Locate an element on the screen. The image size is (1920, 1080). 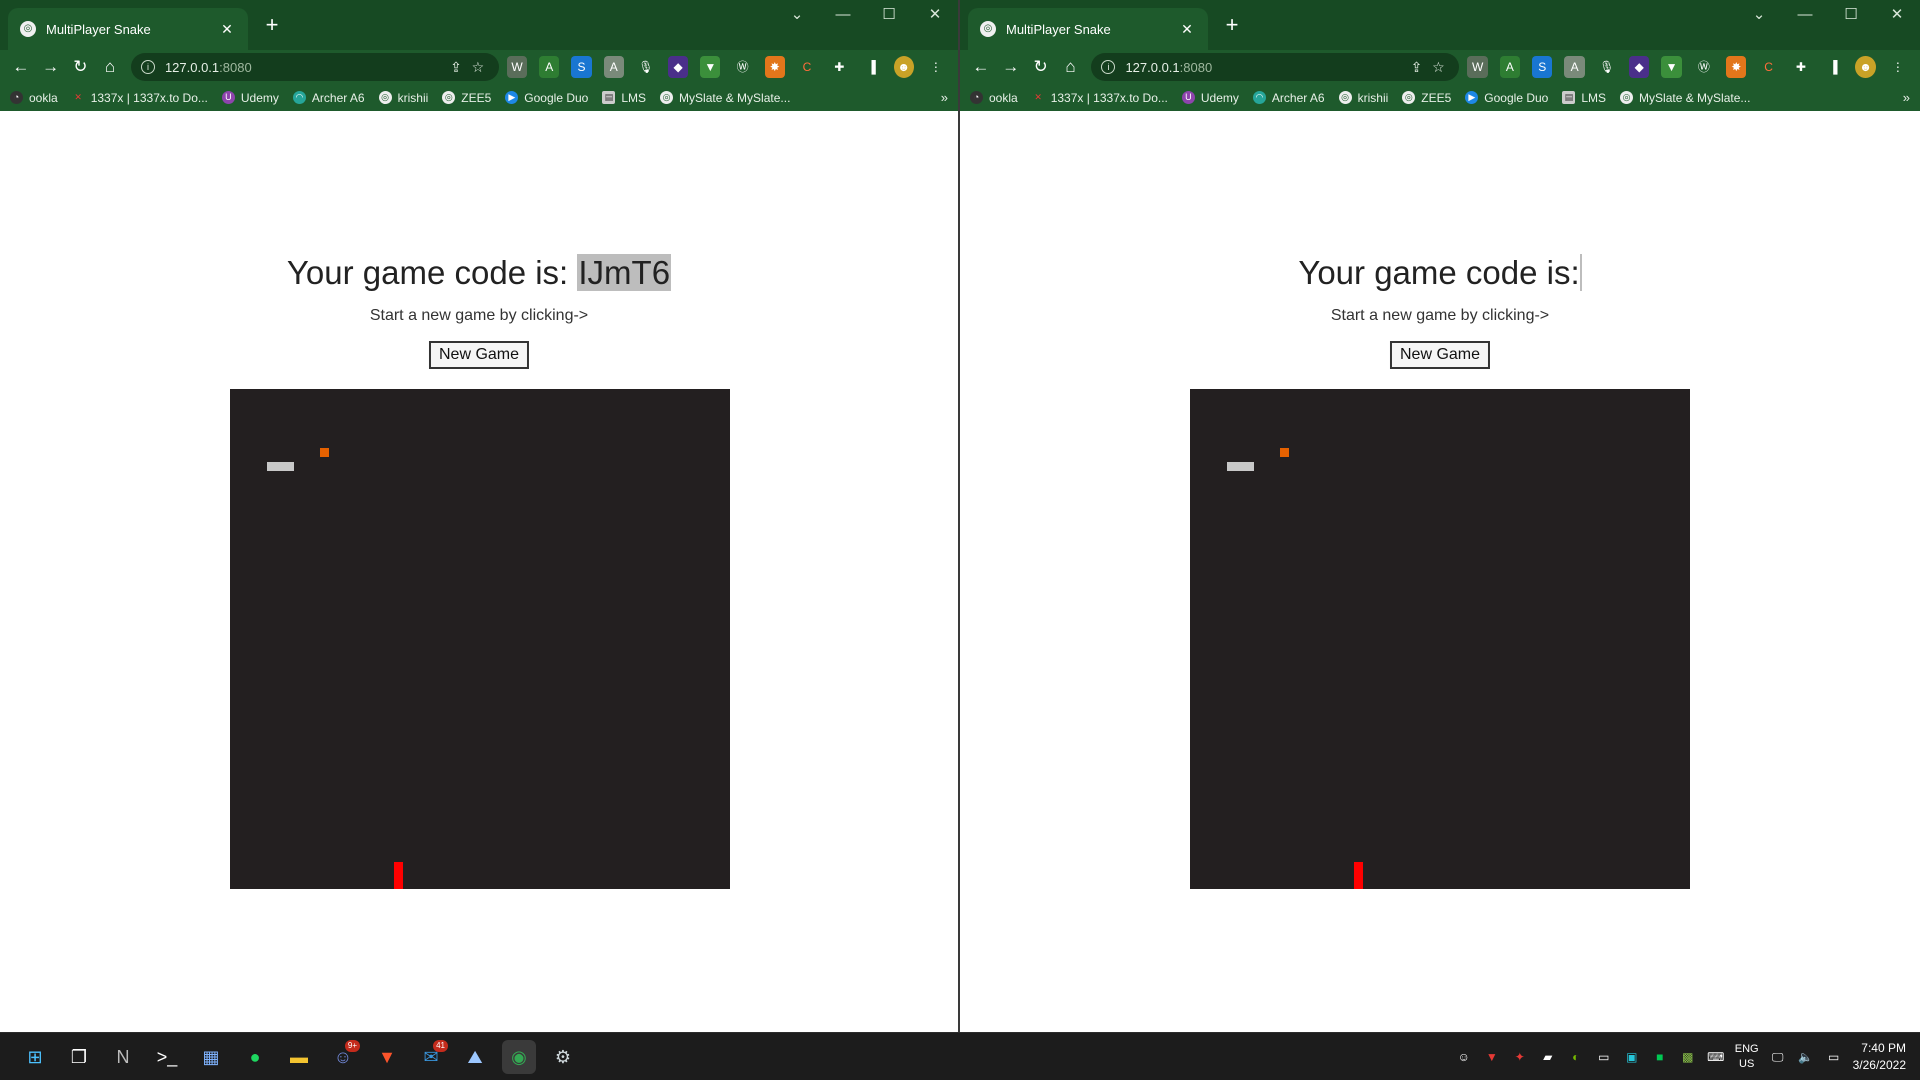
file-explorer-icon: ▬ is located at coordinates (299, 1057).